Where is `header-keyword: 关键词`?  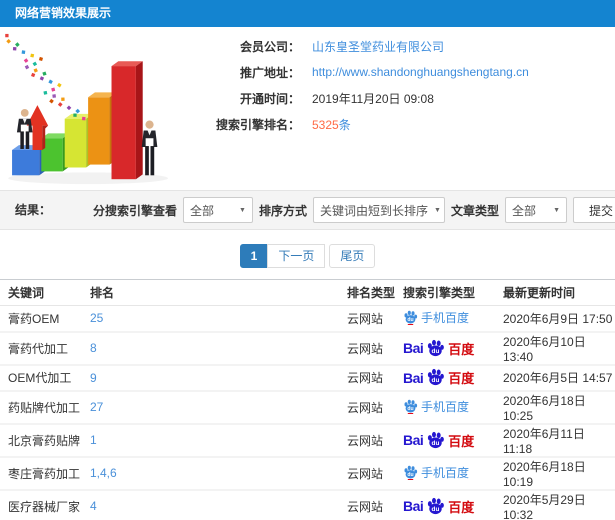
header-keyword: 关键词 is located at coordinates (45, 292).